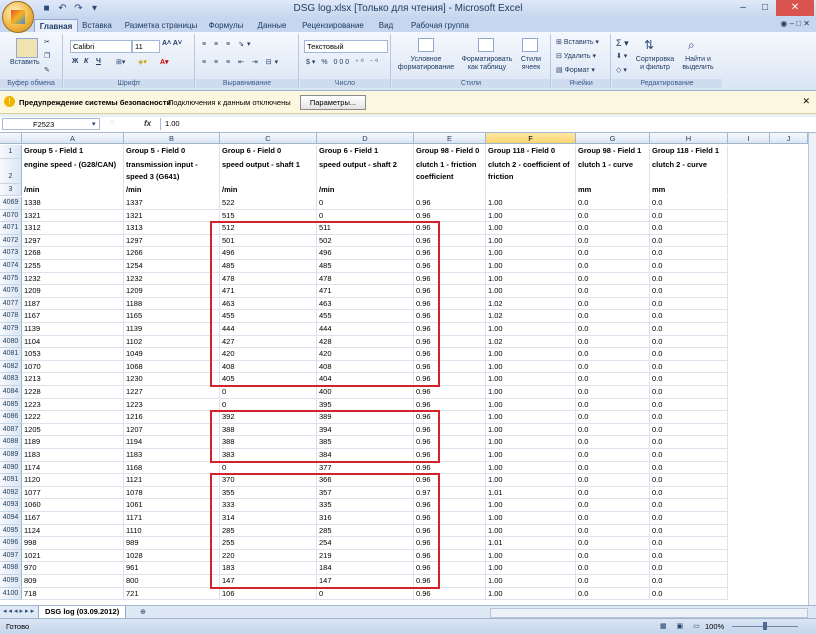 The width and height of the screenshot is (816, 634). I want to click on table-cell: 1187, so click(73, 304).